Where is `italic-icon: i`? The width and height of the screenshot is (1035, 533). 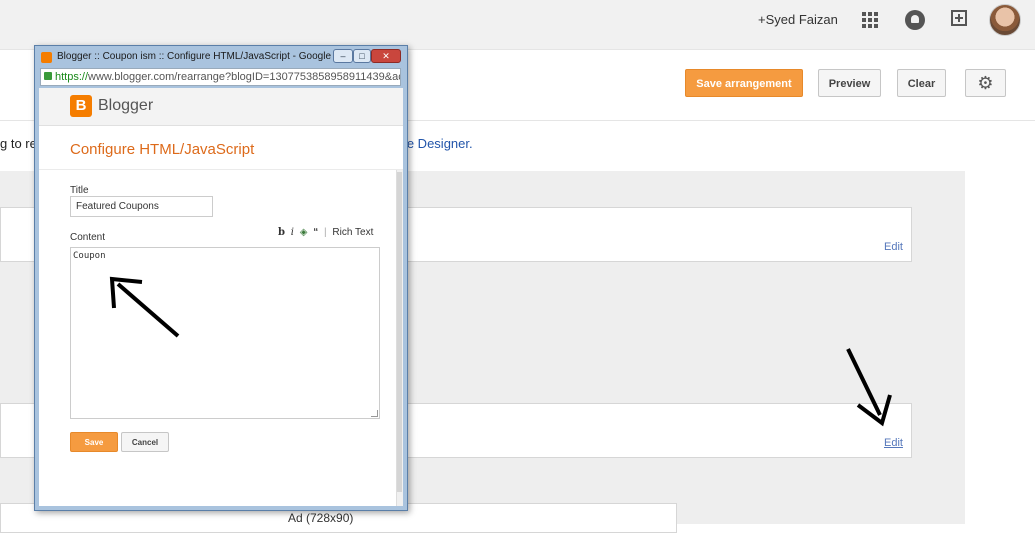
italic-icon: i is located at coordinates (292, 232).